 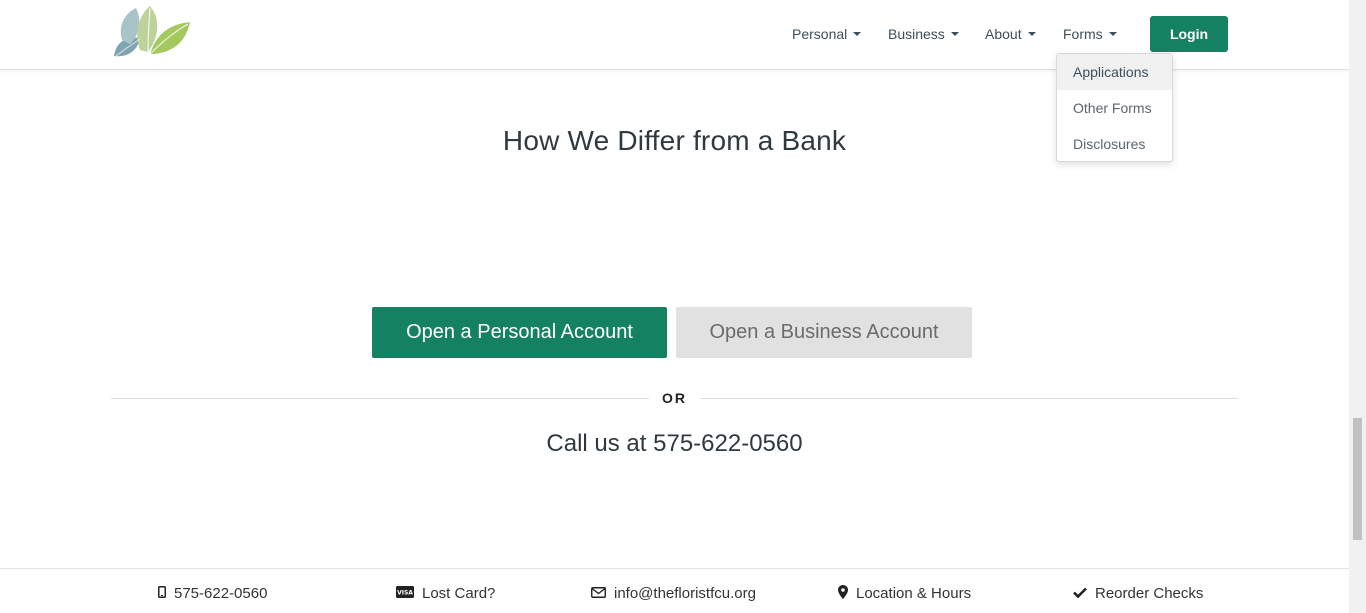 I want to click on nav-forms-label: Forms, so click(x=1083, y=34).